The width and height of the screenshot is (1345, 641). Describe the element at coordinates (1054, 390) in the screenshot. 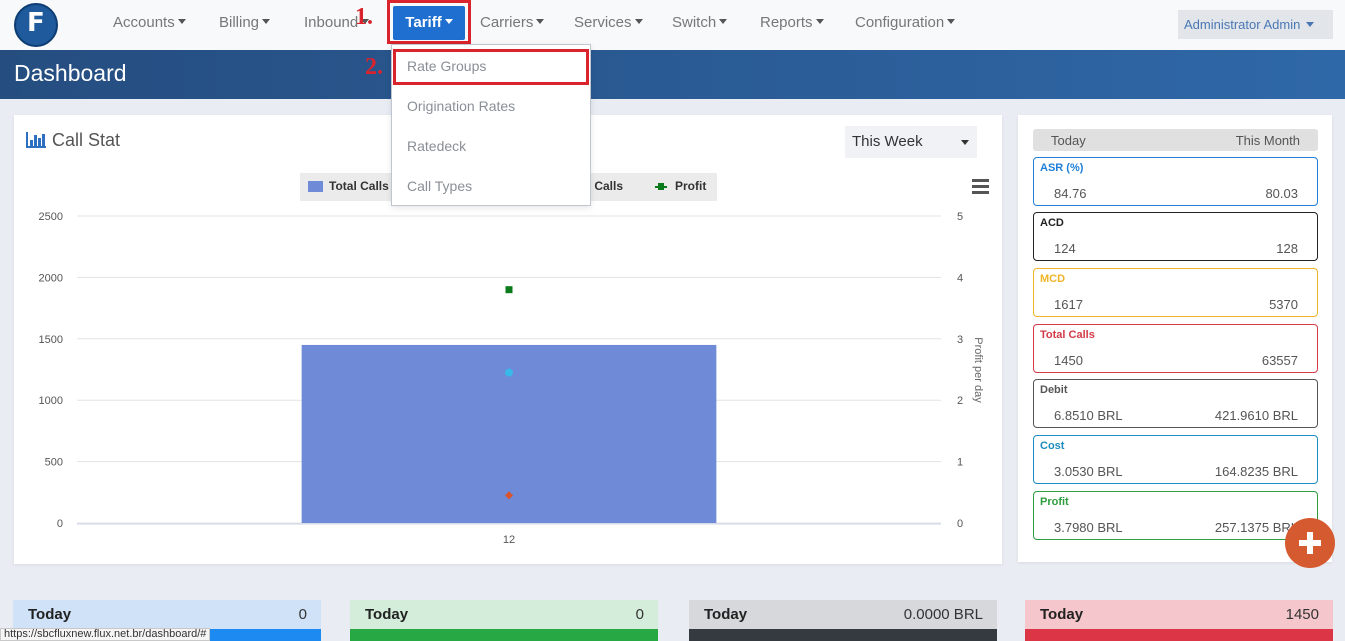

I see `stat-label: Debit` at that location.